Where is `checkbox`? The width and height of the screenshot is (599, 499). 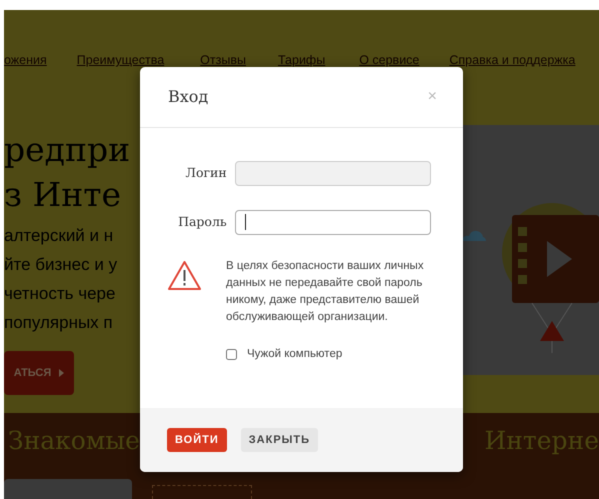
checkbox is located at coordinates (231, 354).